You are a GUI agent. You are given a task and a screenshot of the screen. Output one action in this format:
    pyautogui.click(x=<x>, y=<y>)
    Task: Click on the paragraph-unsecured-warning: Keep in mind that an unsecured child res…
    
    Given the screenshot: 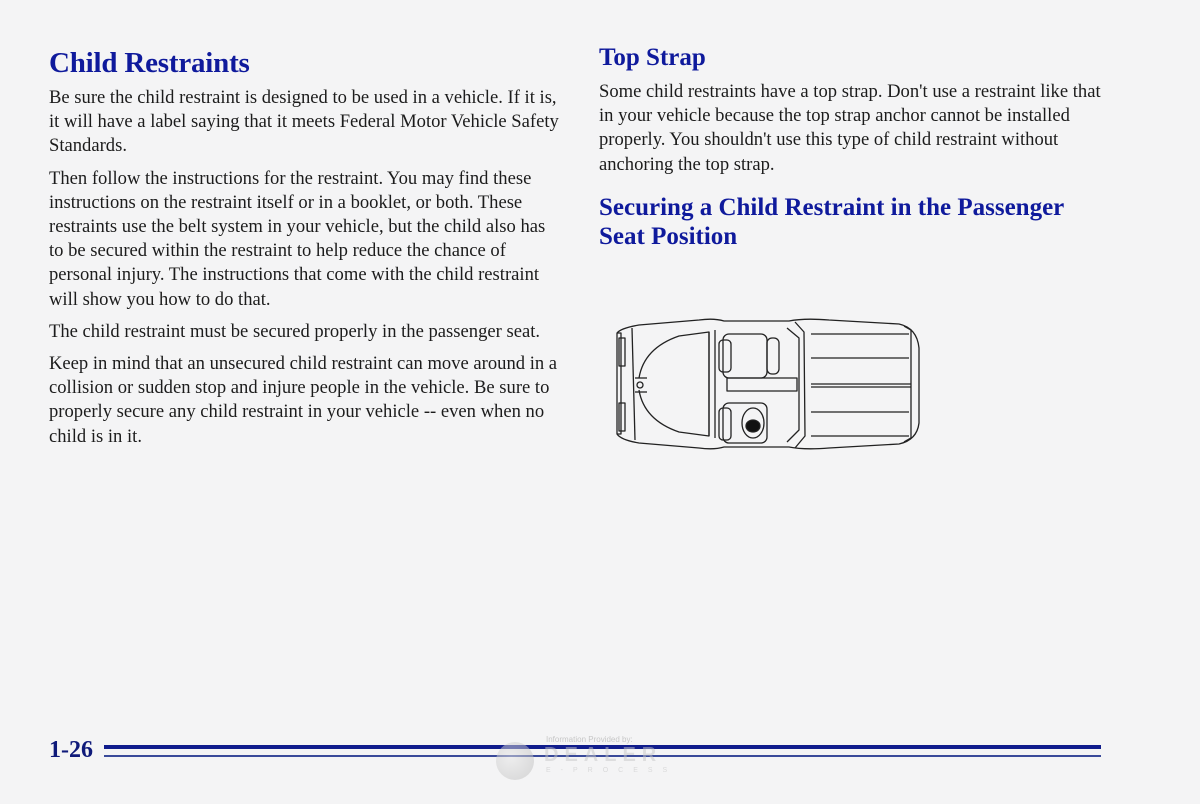 What is the action you would take?
    pyautogui.click(x=303, y=400)
    